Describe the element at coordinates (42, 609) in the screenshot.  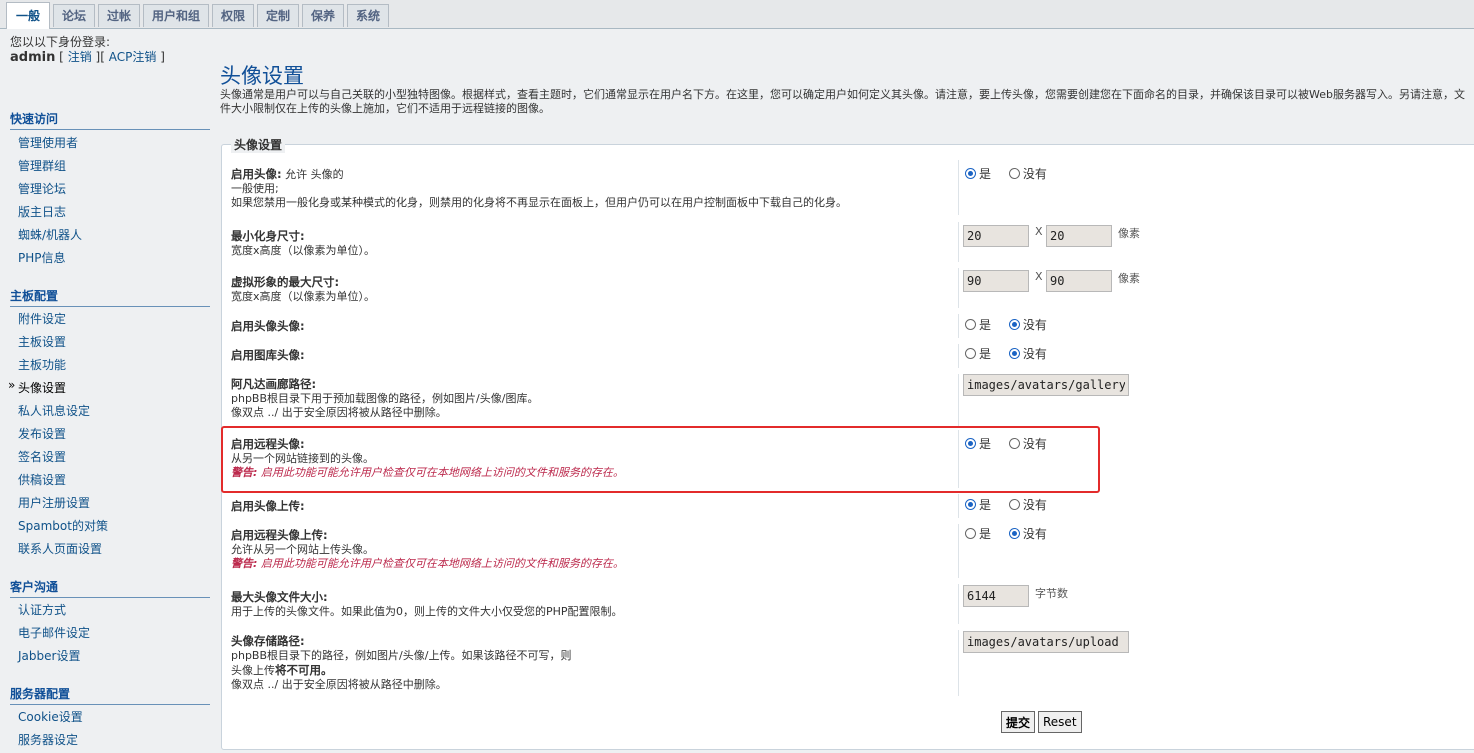
I see `nav-item-authentication: 认证方式` at that location.